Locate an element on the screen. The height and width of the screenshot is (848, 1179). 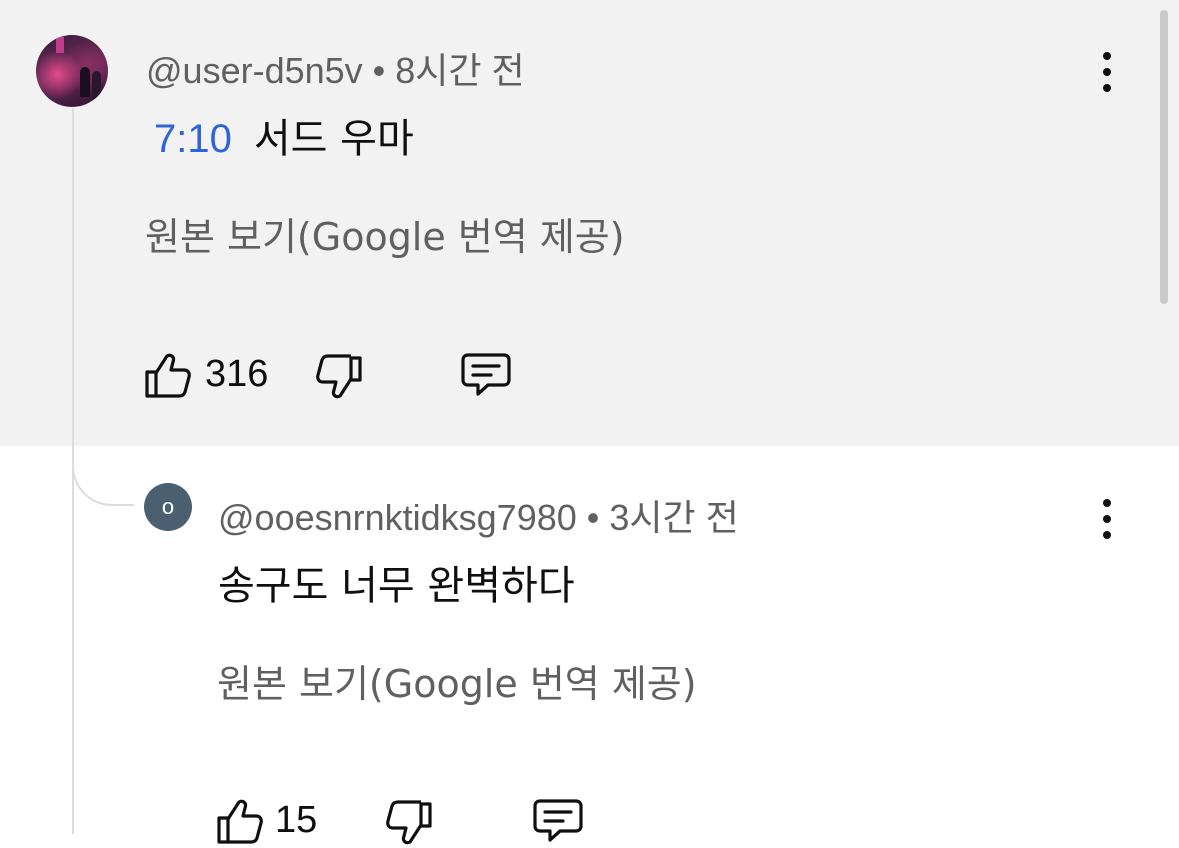
comment-username: @user-d5n5v is located at coordinates (254, 70).